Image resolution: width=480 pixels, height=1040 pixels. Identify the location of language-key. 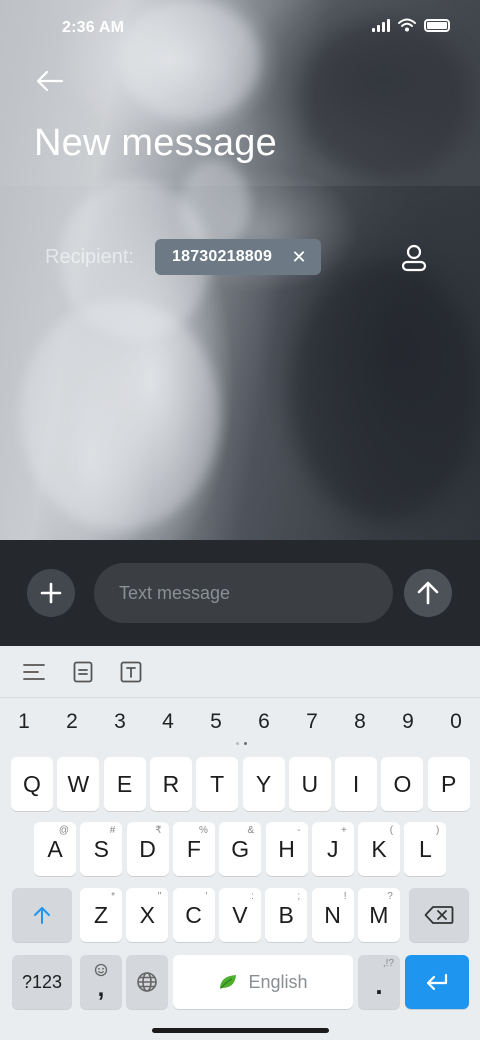
(147, 982).